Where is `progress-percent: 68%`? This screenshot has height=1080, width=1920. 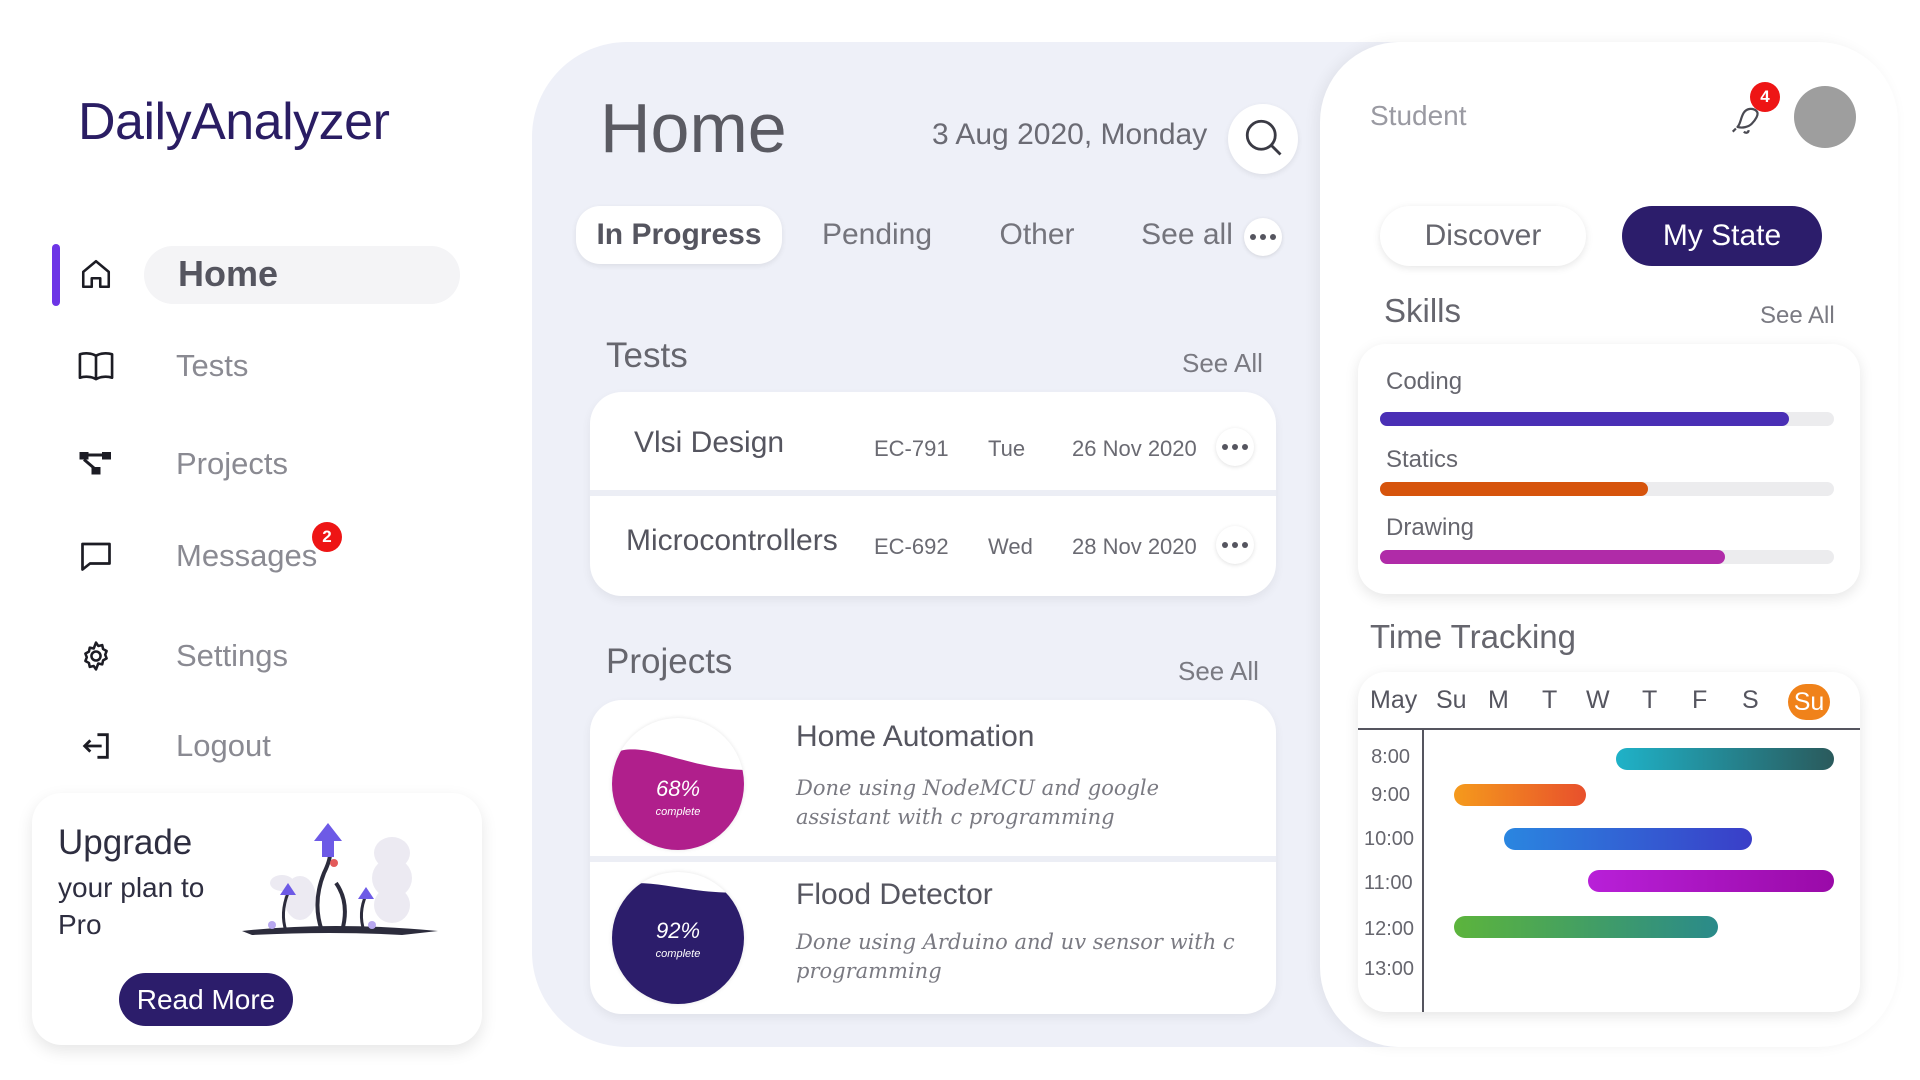 progress-percent: 68% is located at coordinates (678, 788).